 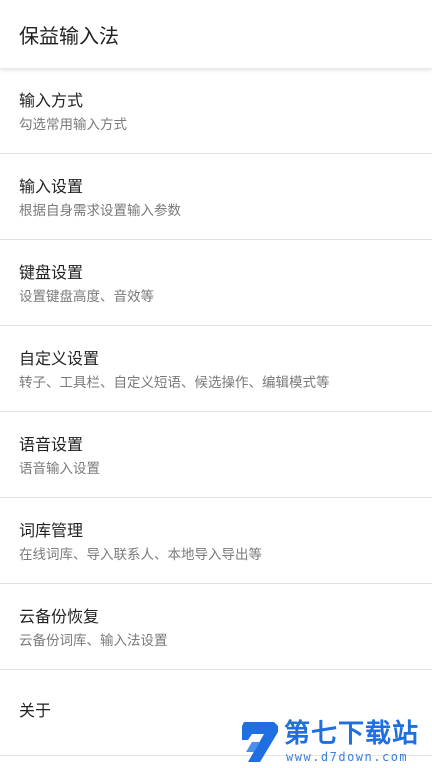 I want to click on item-subtitle: 在线词库、导入联系人、本地导入导出等, so click(x=140, y=555).